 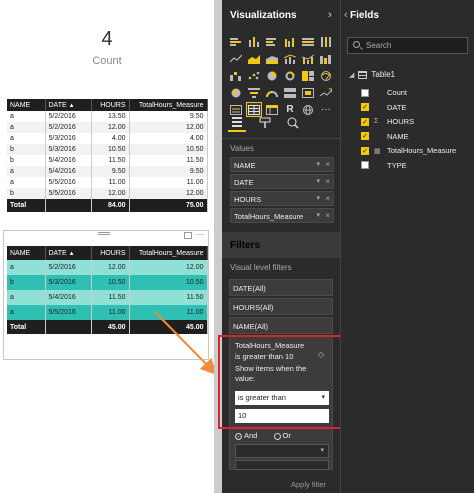 I want to click on area-chart-icon, so click(x=254, y=58).